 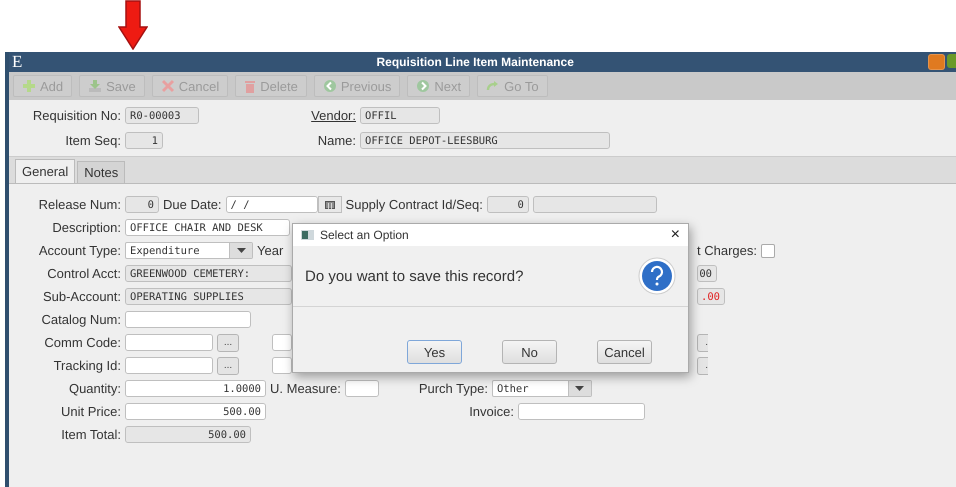 What do you see at coordinates (79, 204) in the screenshot?
I see `field-label: Release Num:` at bounding box center [79, 204].